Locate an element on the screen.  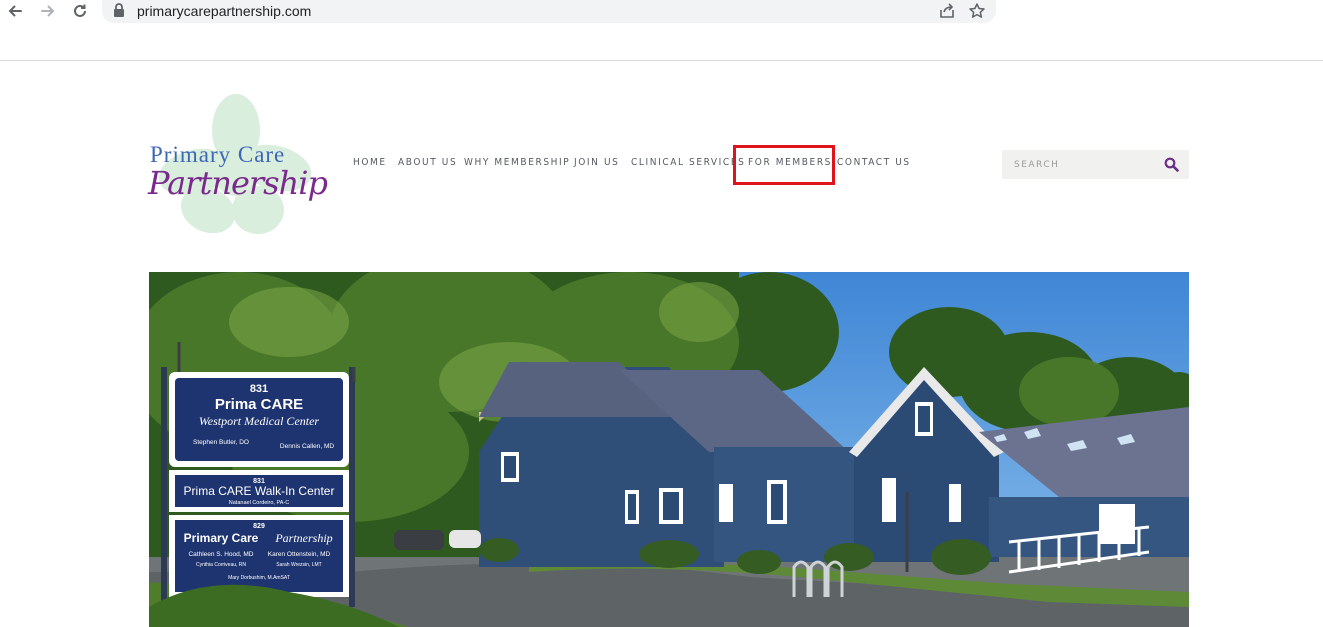
share-icon is located at coordinates (947, 13).